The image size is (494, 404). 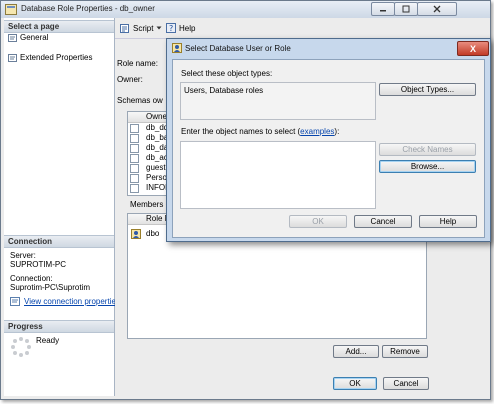 I want to click on close-icon, so click(x=437, y=9).